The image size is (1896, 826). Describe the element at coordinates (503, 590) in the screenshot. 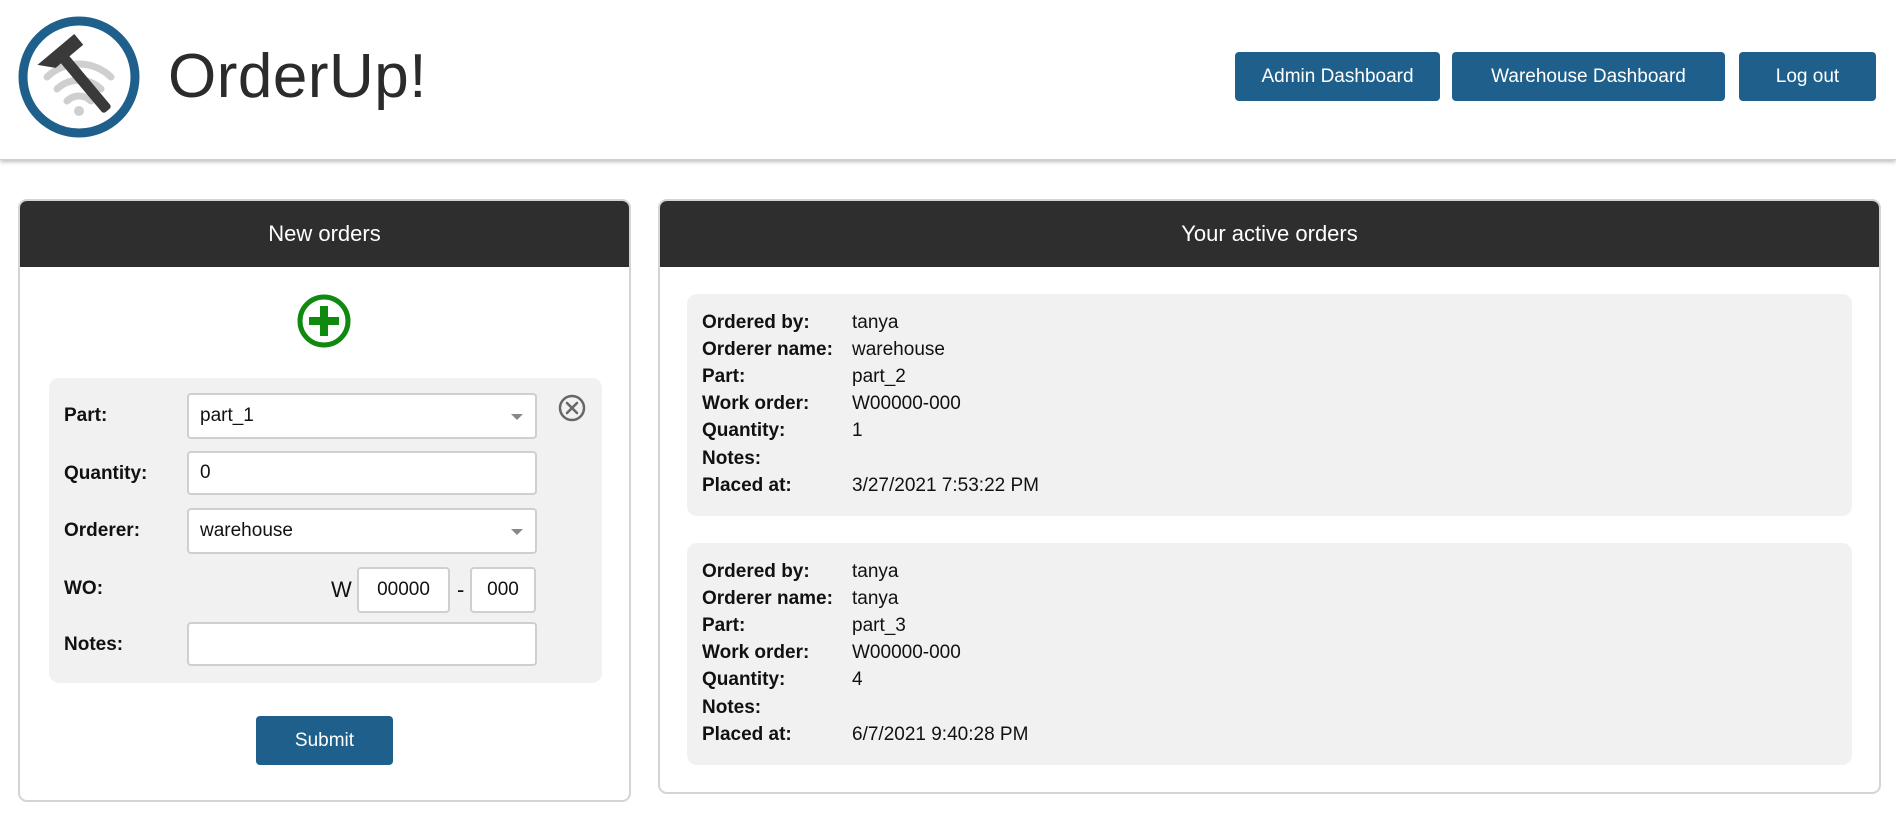

I see `wo-suffix-input: 000` at that location.